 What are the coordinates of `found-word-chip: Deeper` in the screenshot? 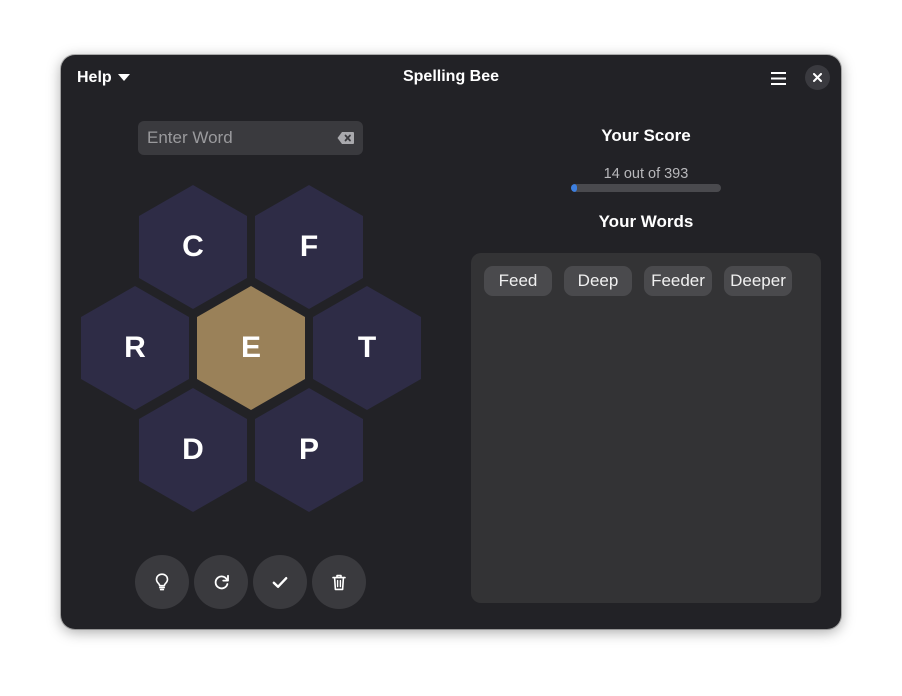 It's located at (758, 281).